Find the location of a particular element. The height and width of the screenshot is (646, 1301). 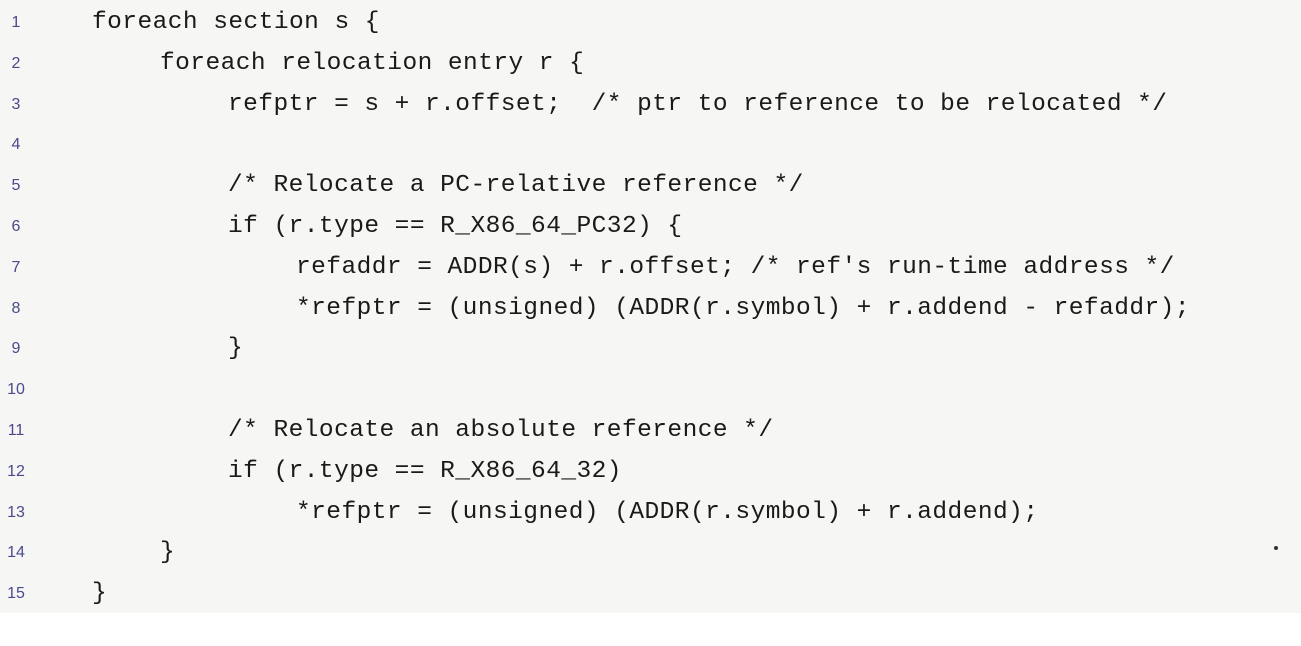

line-number: 5 is located at coordinates (16, 186).